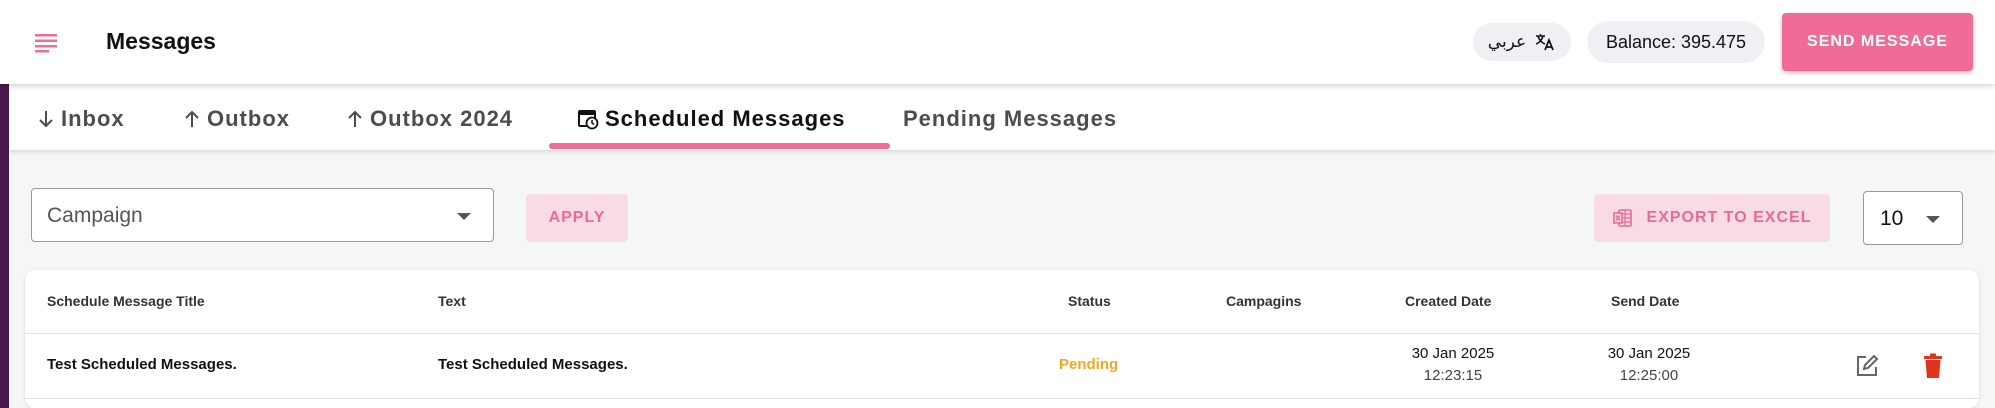  I want to click on excel-icon, so click(1622, 218).